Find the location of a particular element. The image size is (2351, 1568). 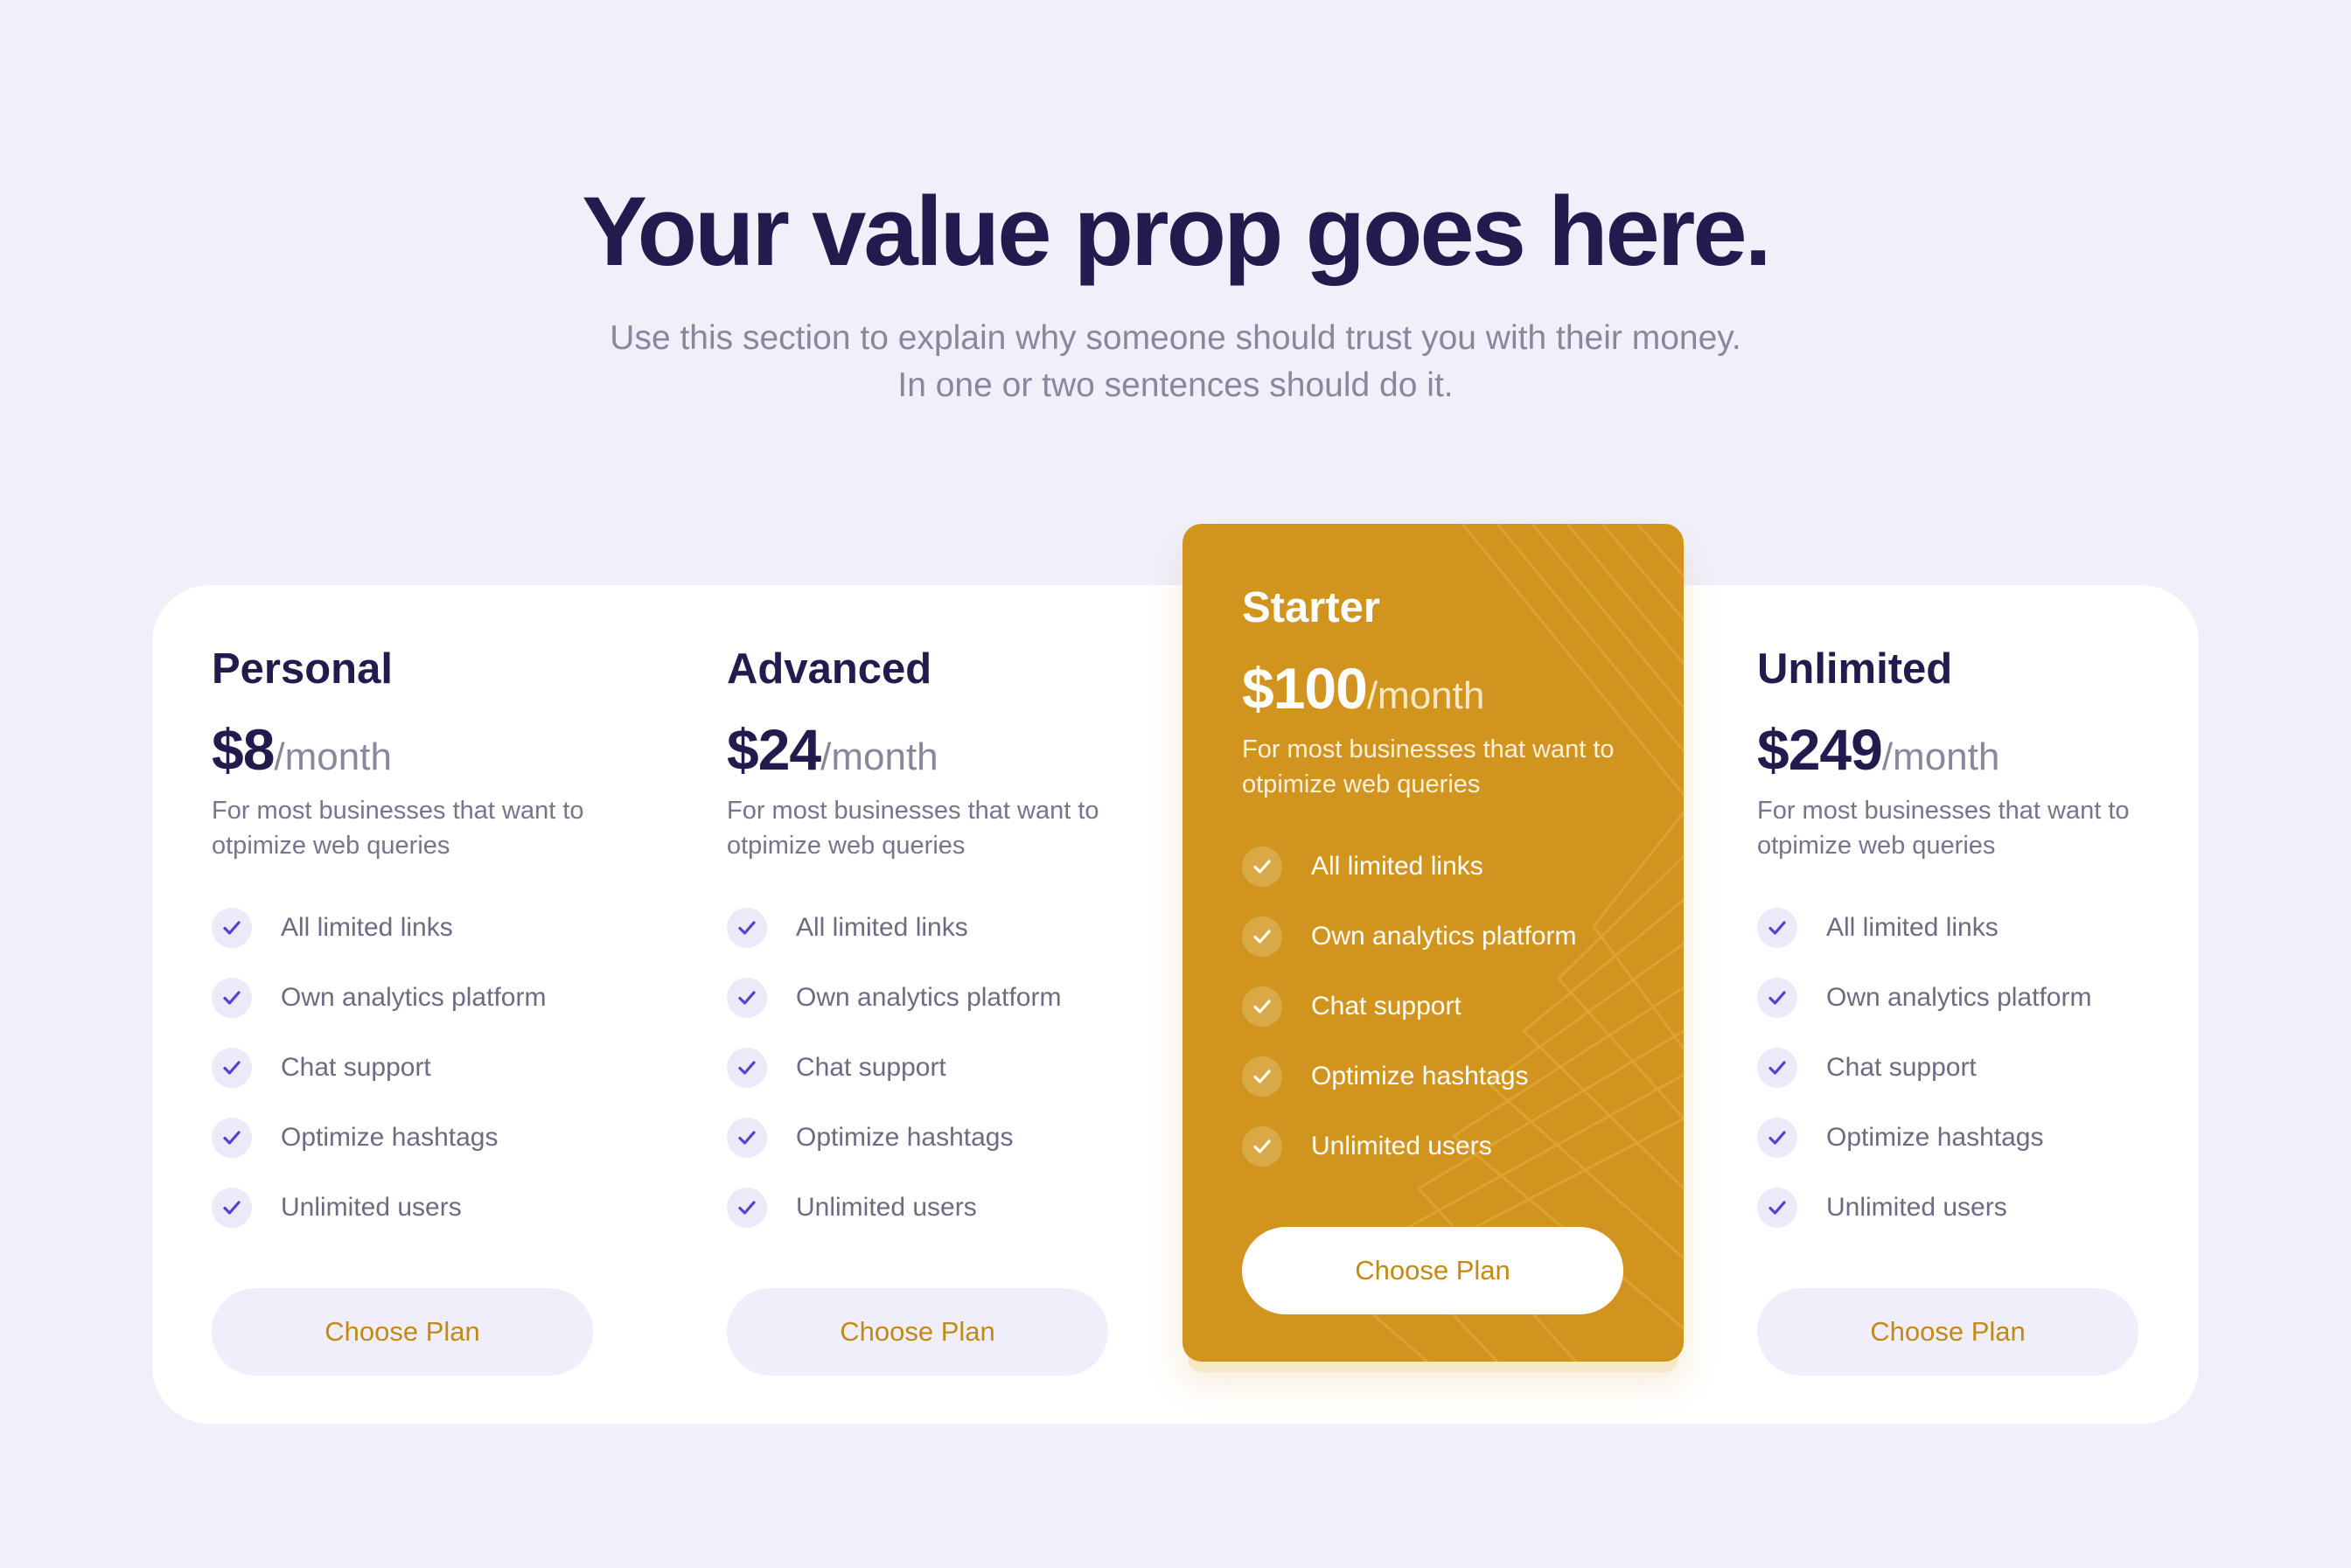

plan-name: Advanced is located at coordinates (829, 669).